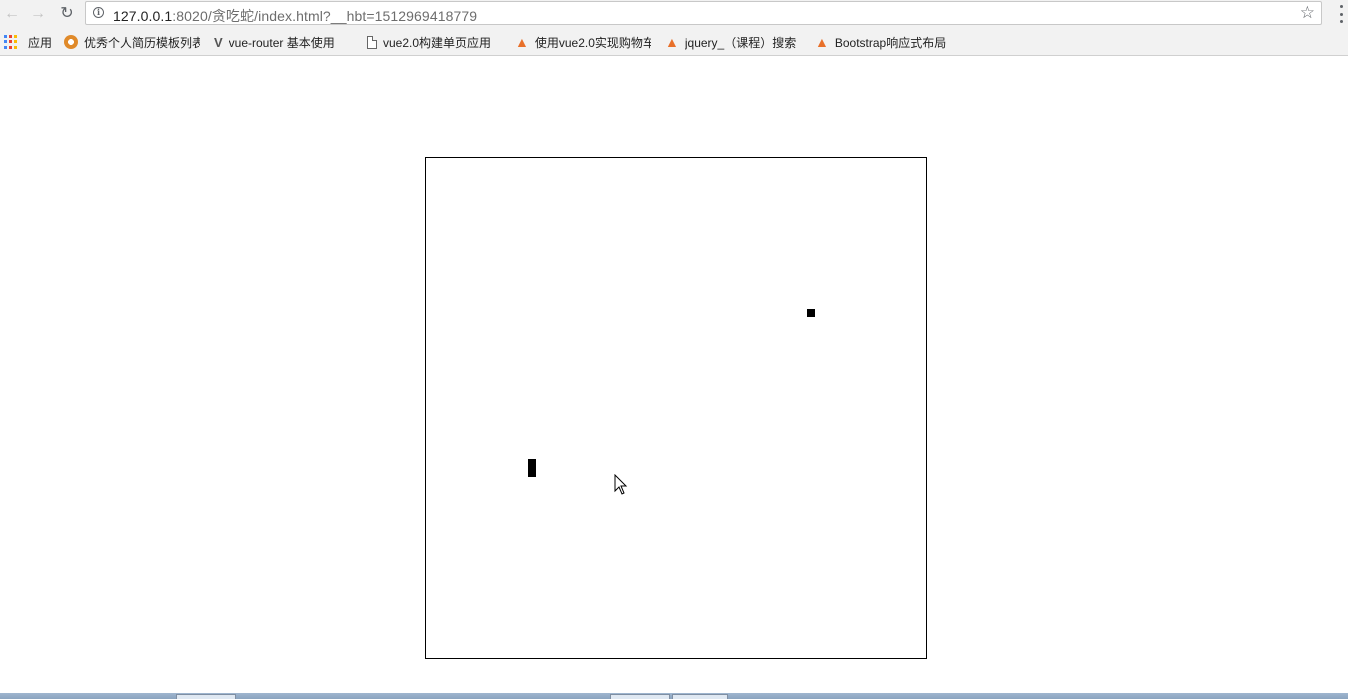 The image size is (1348, 699). Describe the element at coordinates (1307, 13) in the screenshot. I see `star-icon: ☆` at that location.